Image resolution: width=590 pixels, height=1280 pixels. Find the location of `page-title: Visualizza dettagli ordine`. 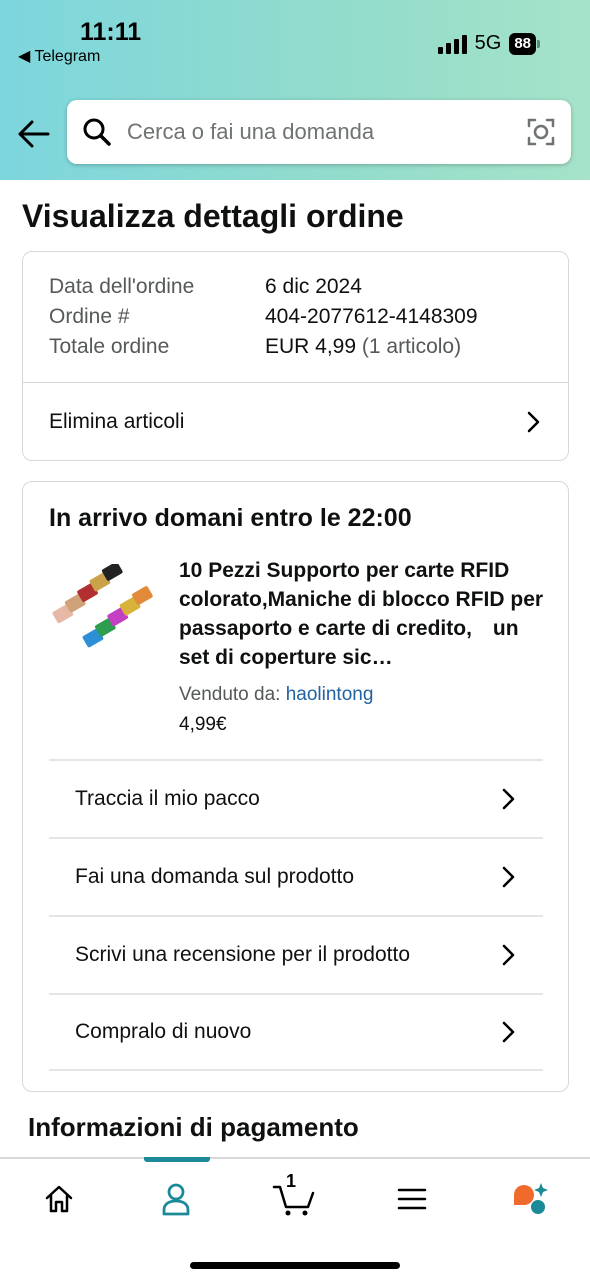

page-title: Visualizza dettagli ordine is located at coordinates (213, 216).